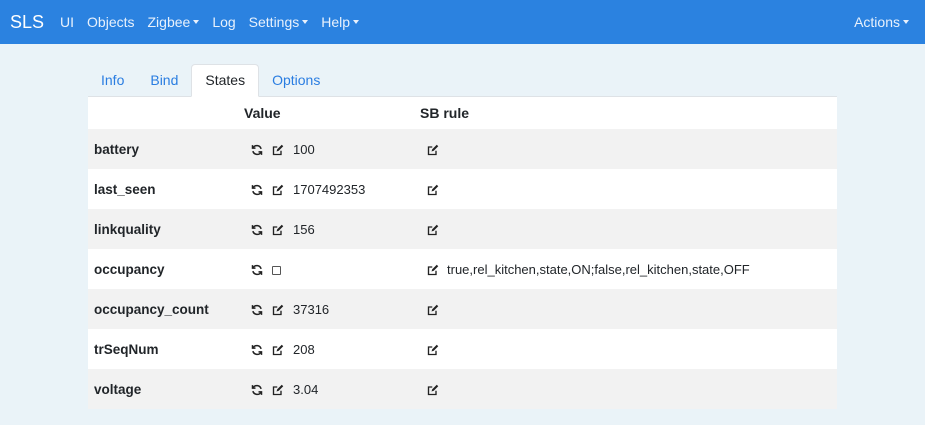 This screenshot has height=425, width=925. What do you see at coordinates (274, 22) in the screenshot?
I see `nav-settings-label: Settings` at bounding box center [274, 22].